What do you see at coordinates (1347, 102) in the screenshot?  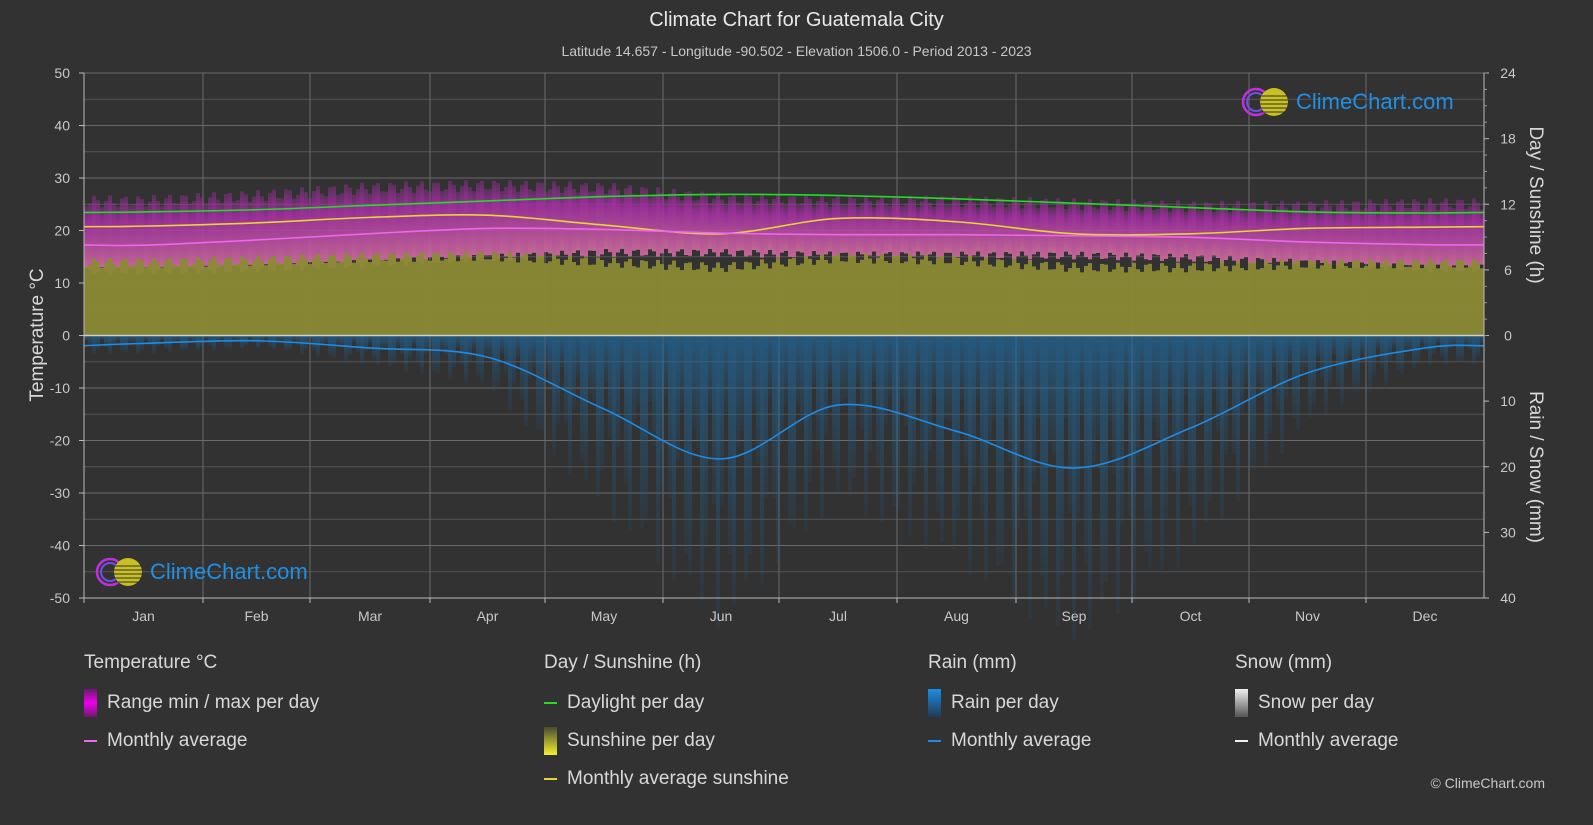 I see `logo-top-right: ClimeChart.com` at bounding box center [1347, 102].